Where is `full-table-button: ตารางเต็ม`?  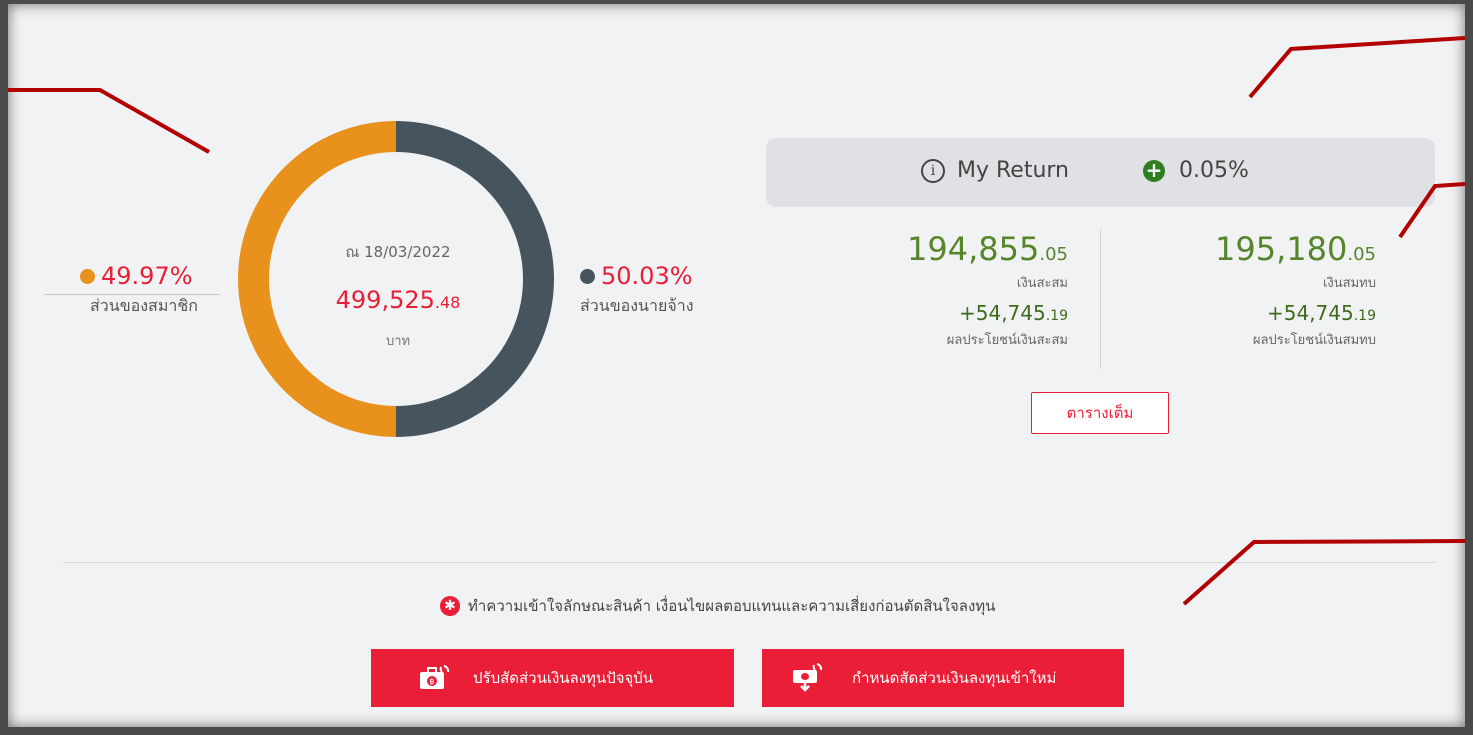
full-table-button: ตารางเต็ม is located at coordinates (1100, 413).